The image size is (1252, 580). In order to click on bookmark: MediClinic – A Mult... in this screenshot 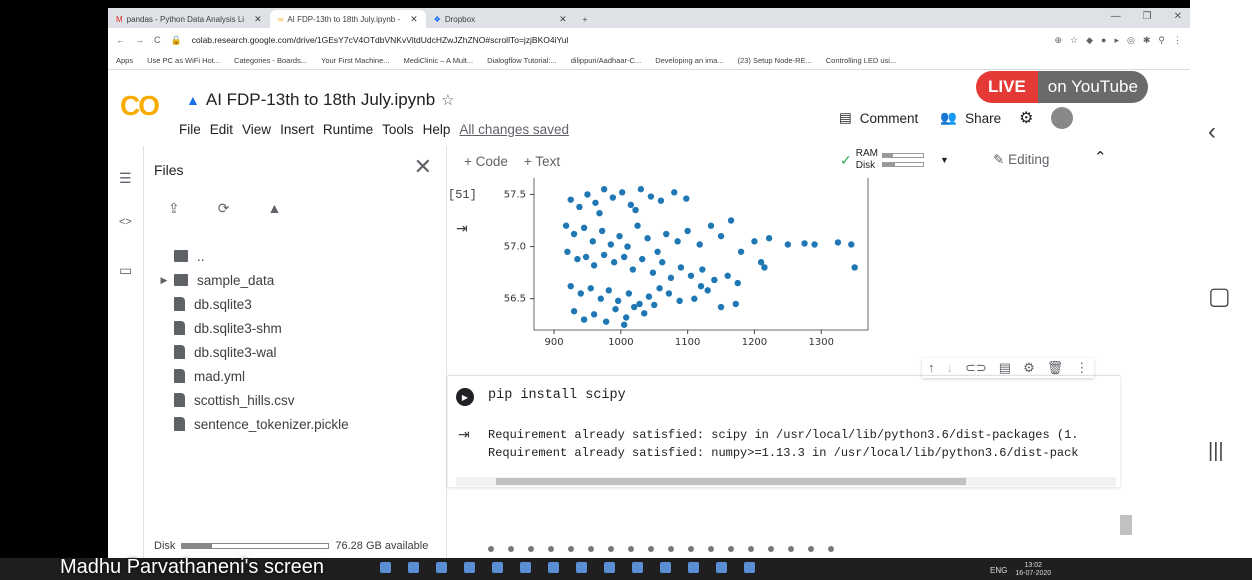, I will do `click(439, 60)`.